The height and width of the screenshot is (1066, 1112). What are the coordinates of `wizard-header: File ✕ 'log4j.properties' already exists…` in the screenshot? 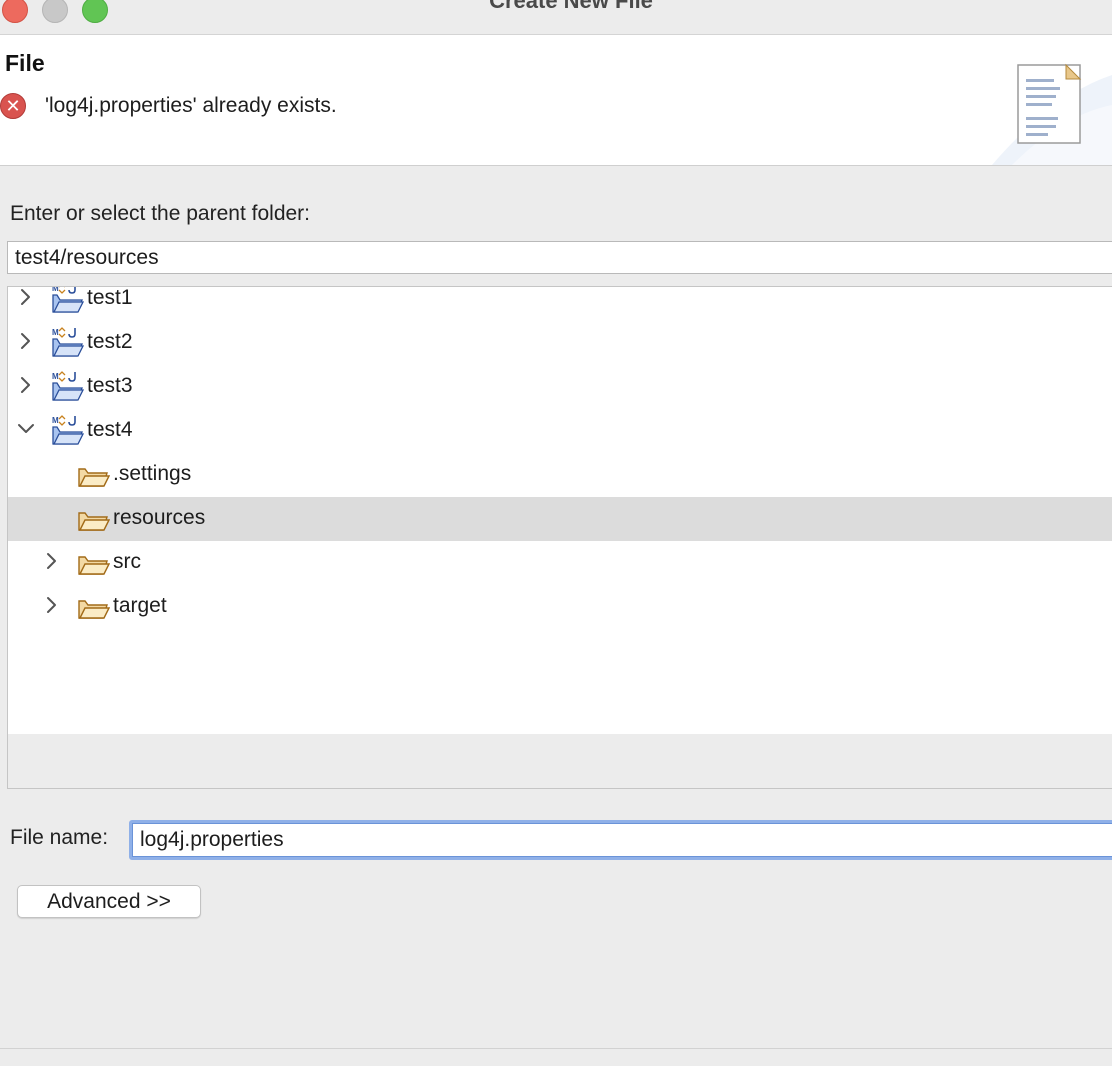 It's located at (556, 100).